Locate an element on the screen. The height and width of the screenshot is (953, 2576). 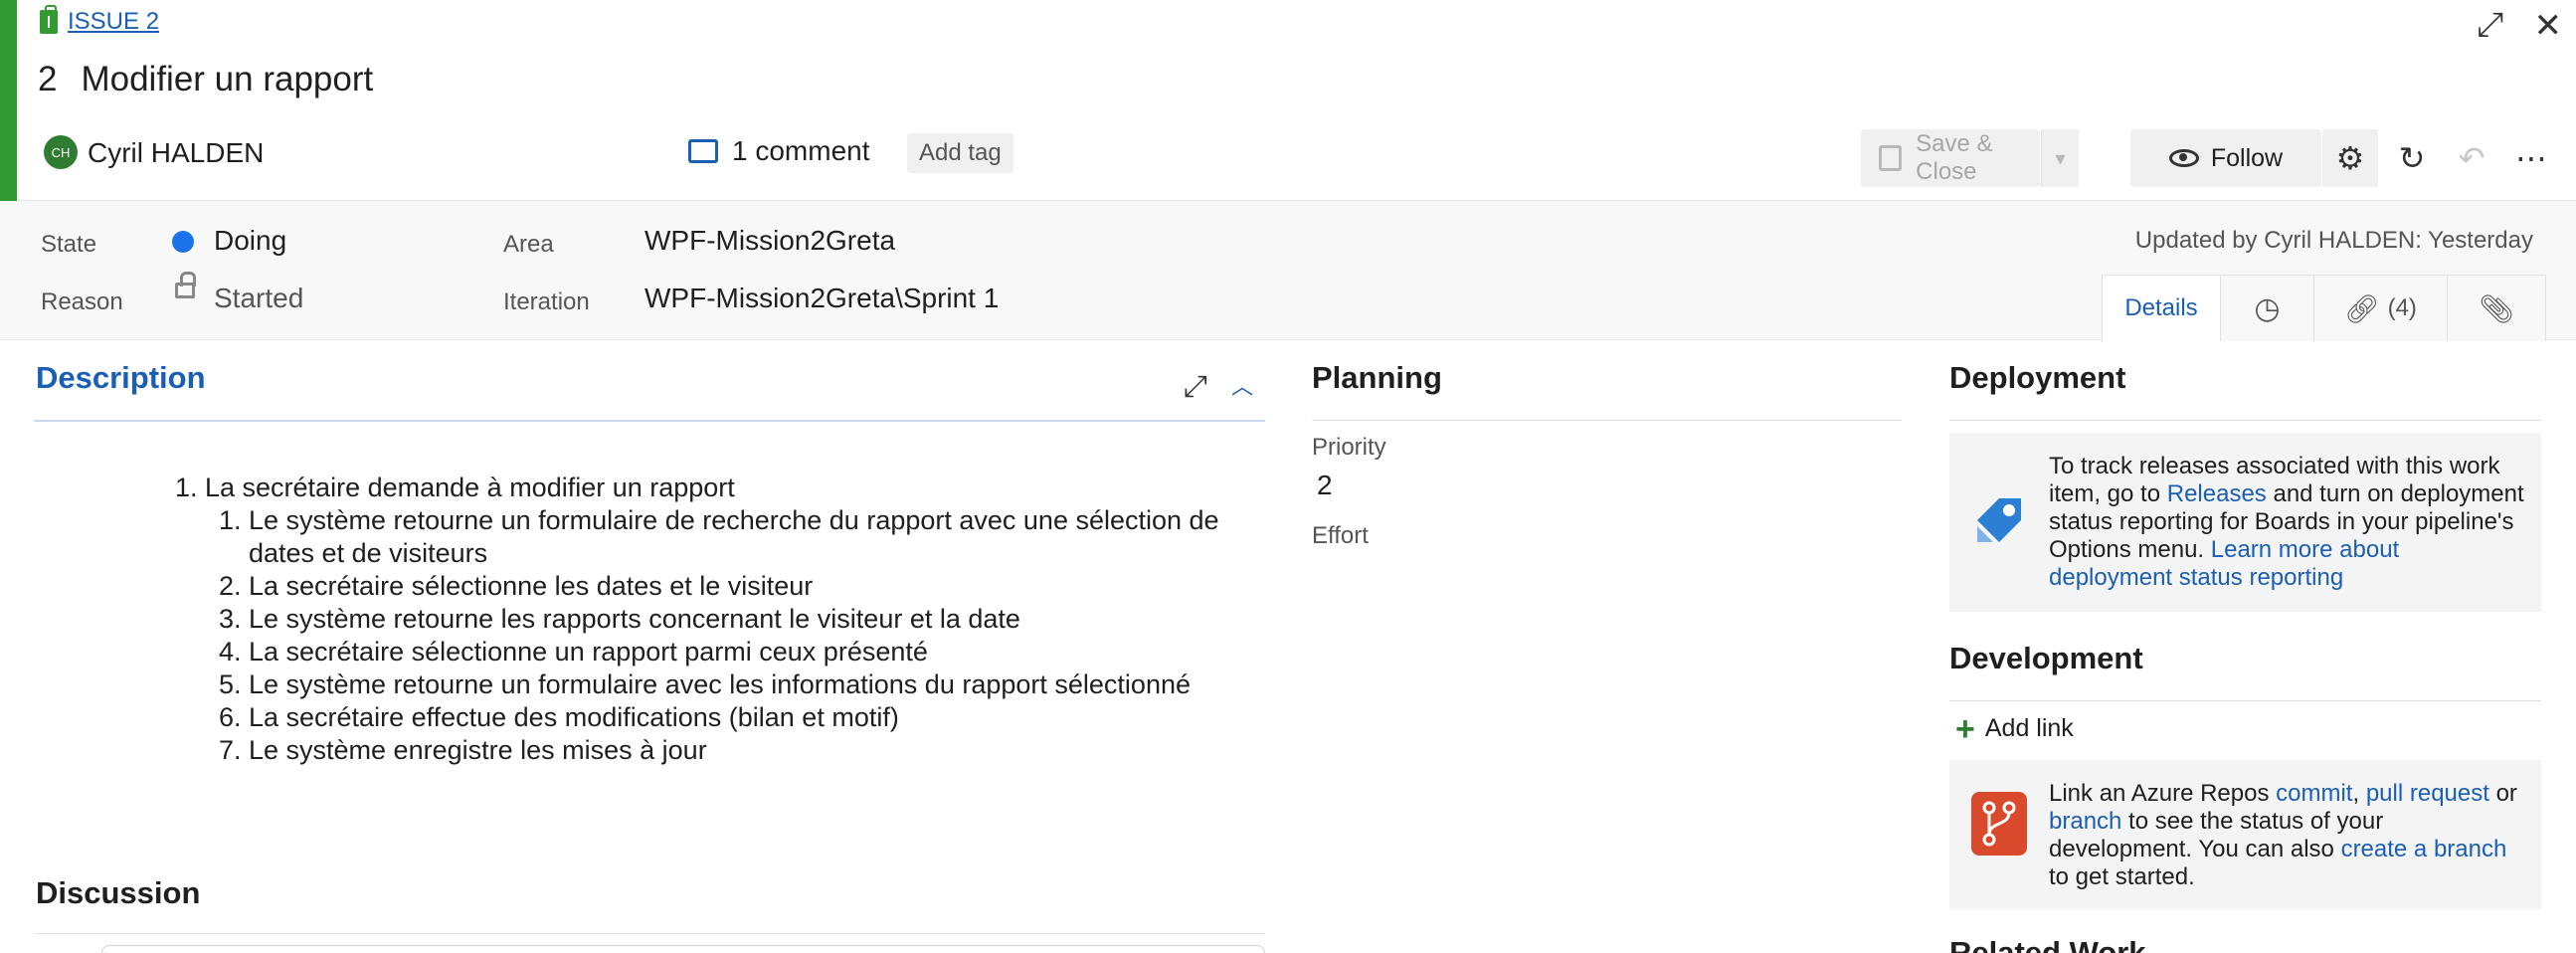
updated-info: Updated by Cyril HALDEN: Yesterday is located at coordinates (2334, 241).